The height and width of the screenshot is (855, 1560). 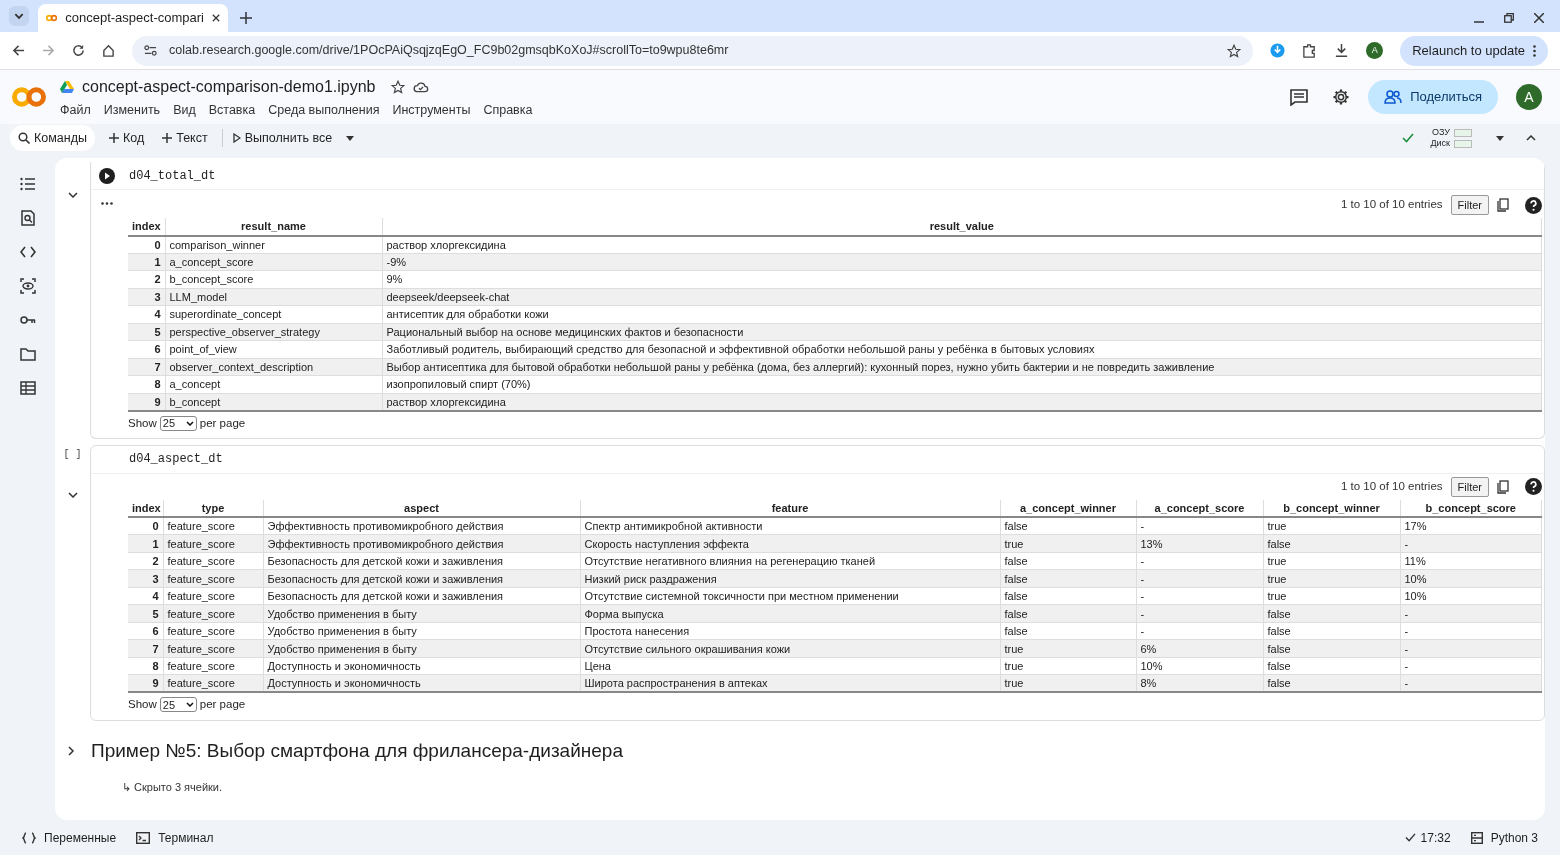 What do you see at coordinates (421, 683) in the screenshot?
I see `table-cell: Доступность и экономичность` at bounding box center [421, 683].